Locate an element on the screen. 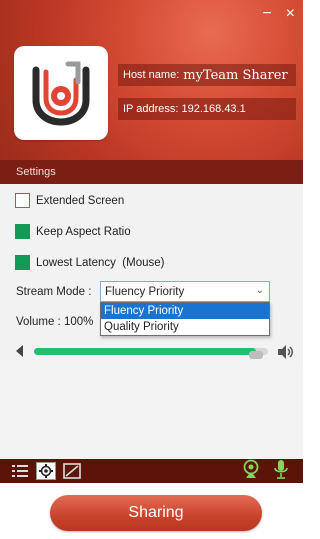 The width and height of the screenshot is (320, 539). ip-address-box: IP address: 192.168.43.1 is located at coordinates (207, 109).